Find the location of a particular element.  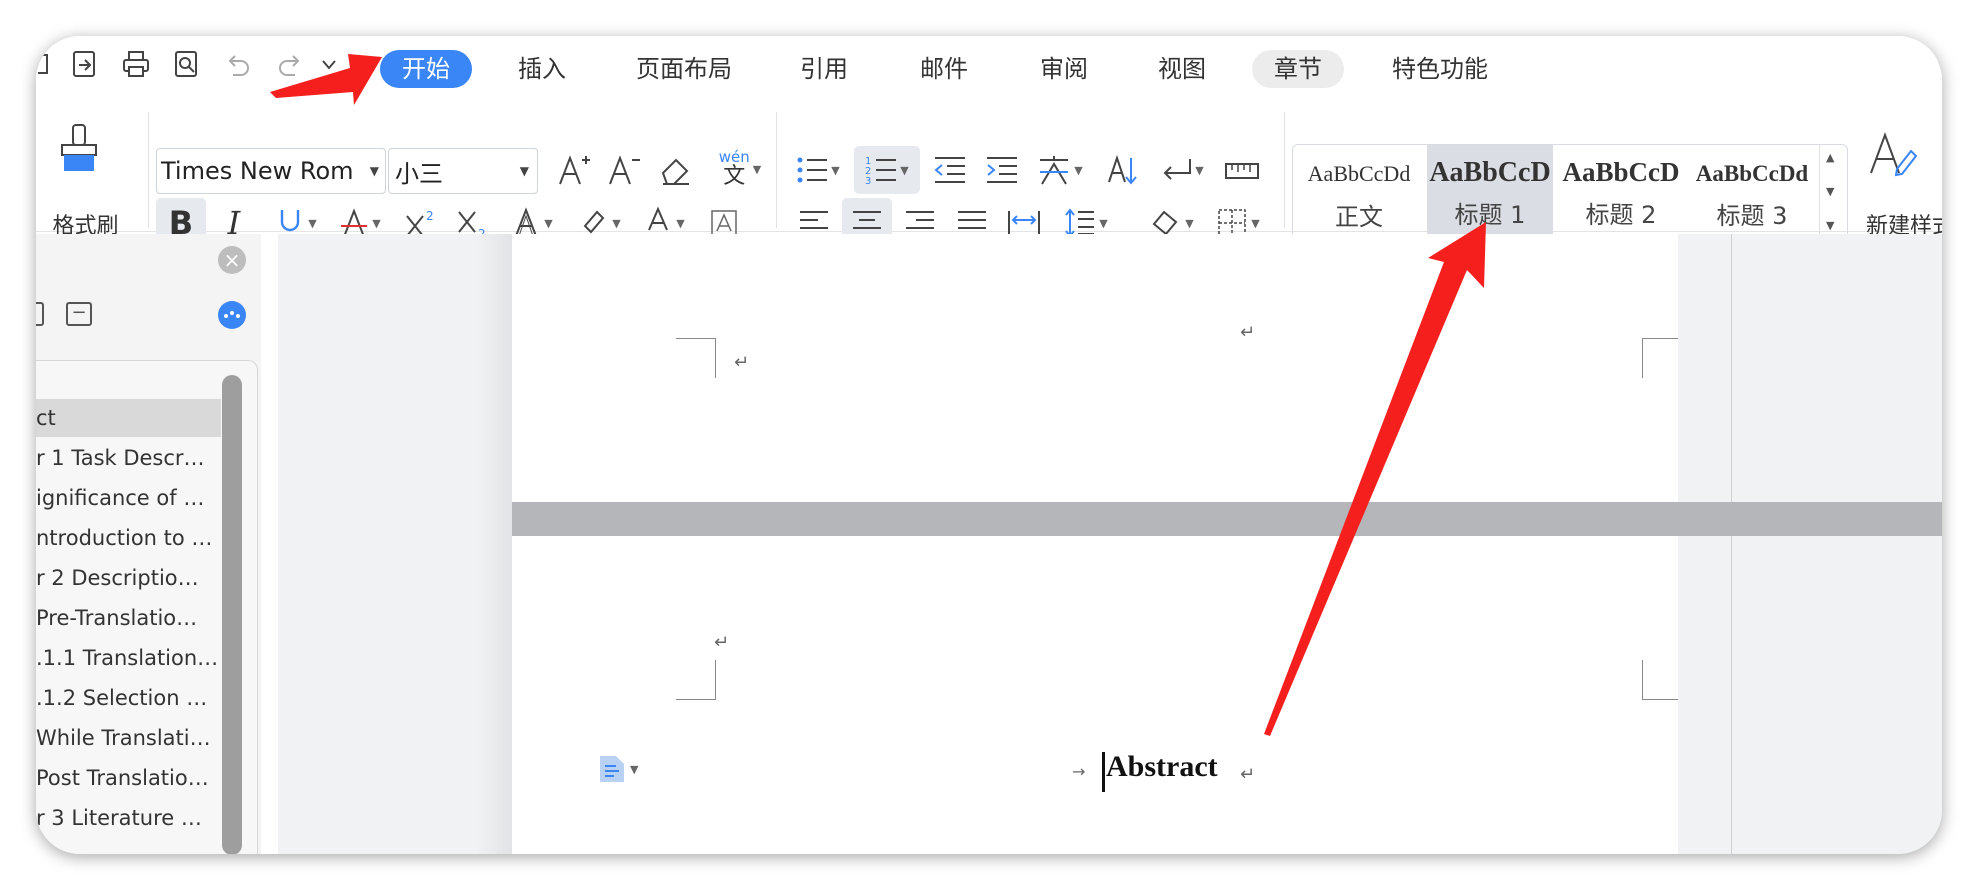

arrow-to-home-tab is located at coordinates (326, 79).